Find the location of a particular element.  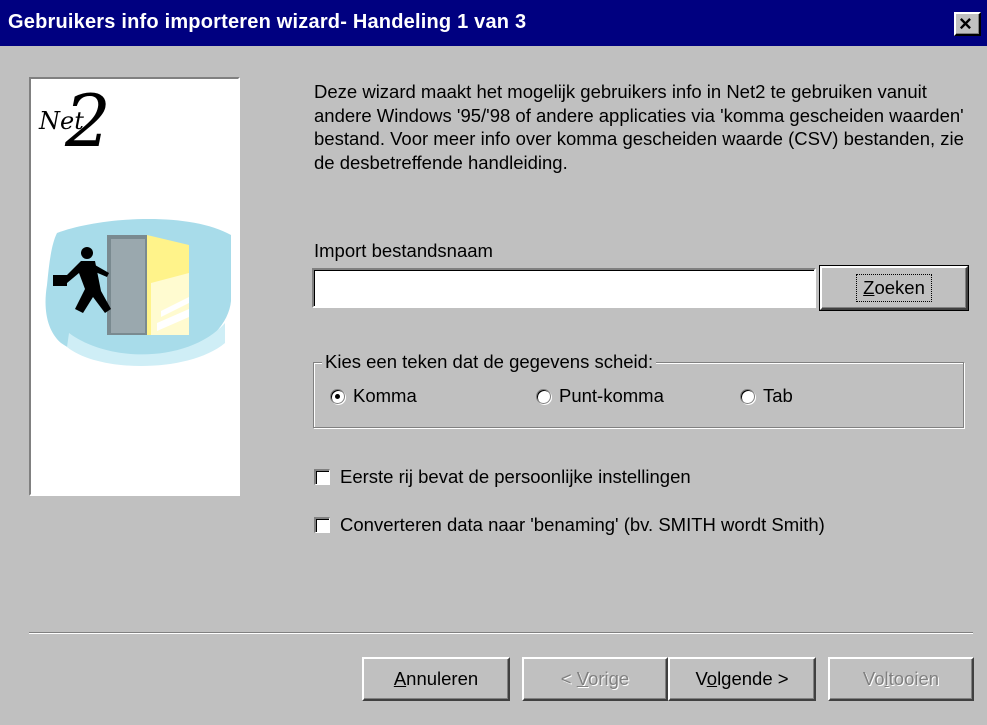

radio-tab-label: Tab is located at coordinates (778, 395).